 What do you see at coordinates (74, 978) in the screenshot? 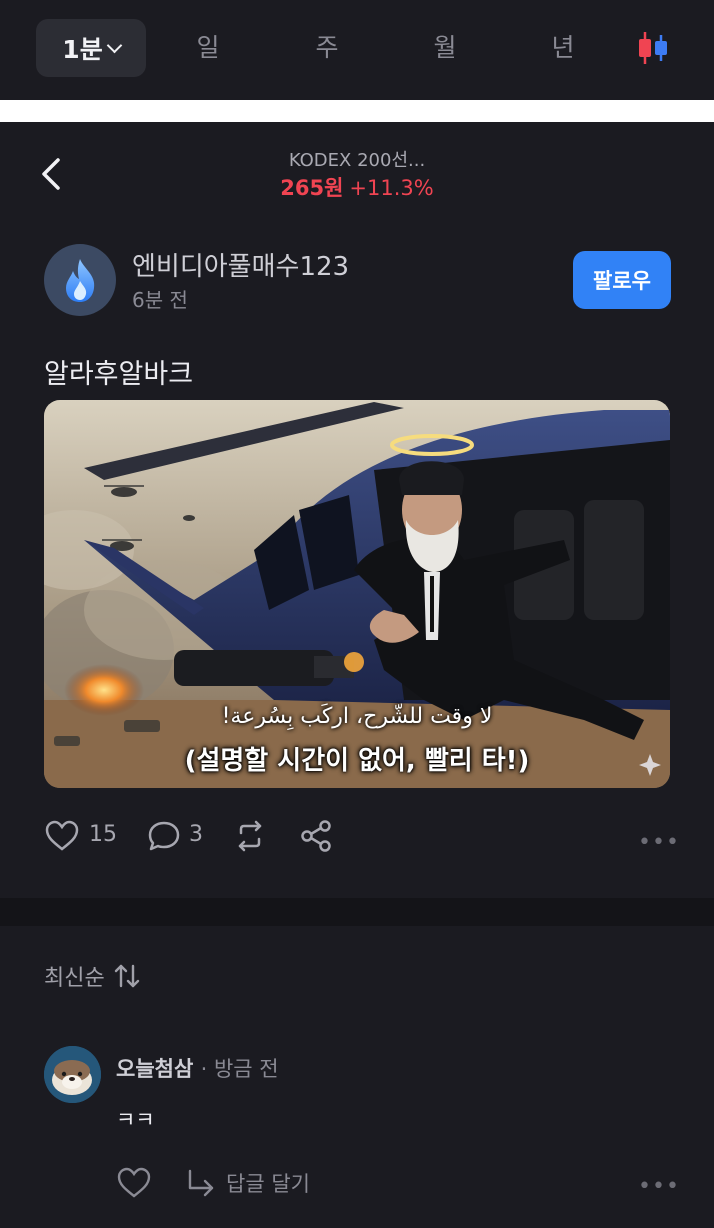
I see `sort-label: 최신순` at bounding box center [74, 978].